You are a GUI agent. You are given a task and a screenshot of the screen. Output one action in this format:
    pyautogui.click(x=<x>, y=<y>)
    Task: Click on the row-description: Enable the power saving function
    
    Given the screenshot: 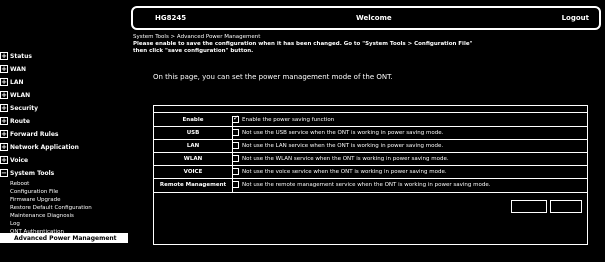 What is the action you would take?
    pyautogui.click(x=288, y=119)
    